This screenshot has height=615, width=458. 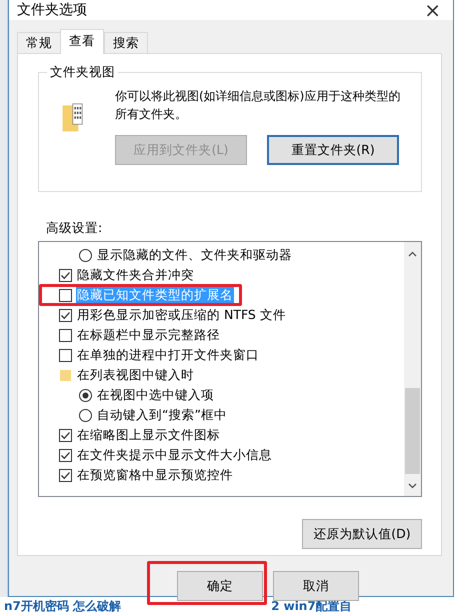 What do you see at coordinates (333, 150) in the screenshot?
I see `reset-folders-button: 重置文件夹(R)` at bounding box center [333, 150].